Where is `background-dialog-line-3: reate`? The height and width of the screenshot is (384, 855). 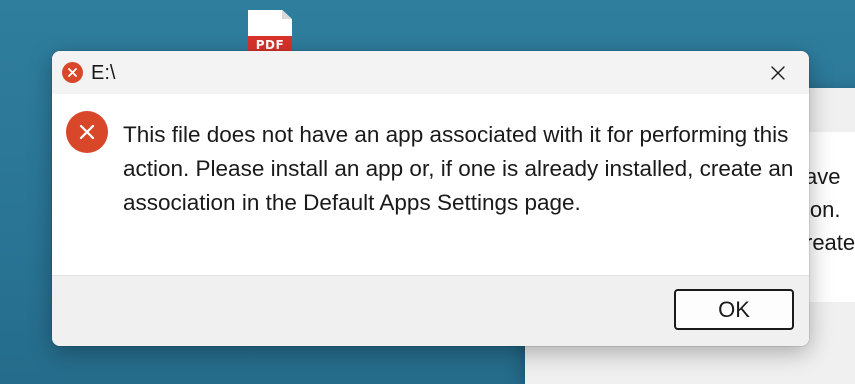
background-dialog-line-3: reate is located at coordinates (830, 242).